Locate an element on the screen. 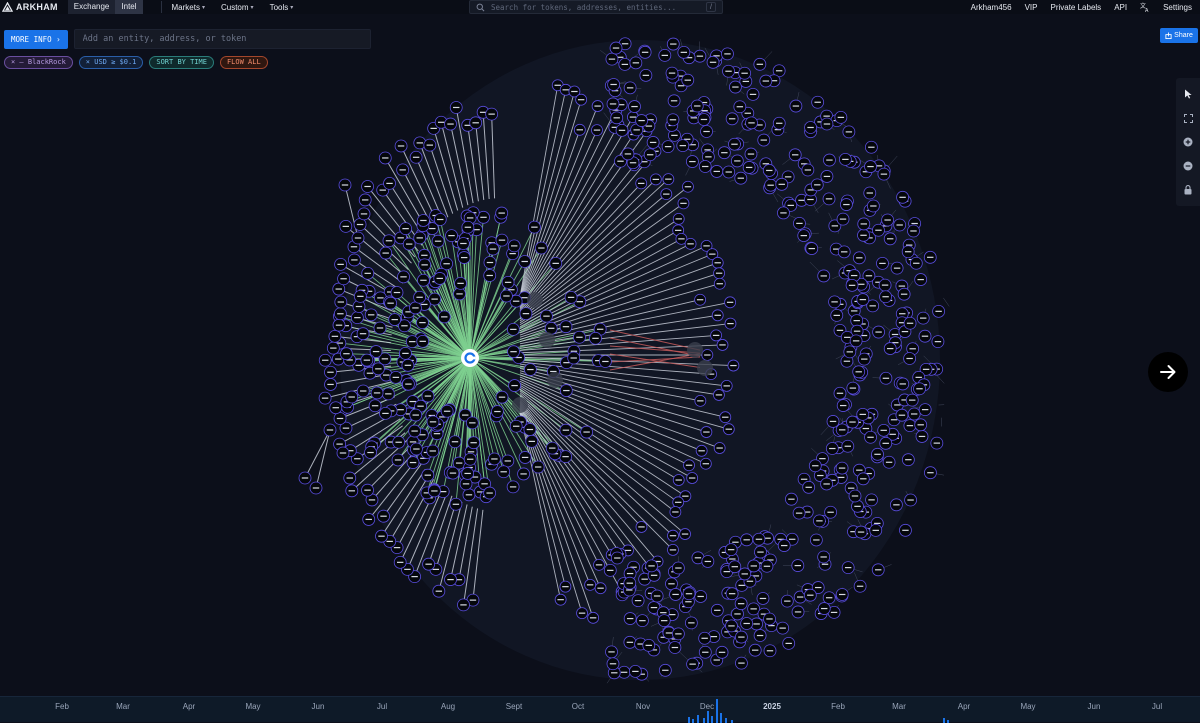 This screenshot has width=1200, height=723. share-button: Share is located at coordinates (1179, 35).